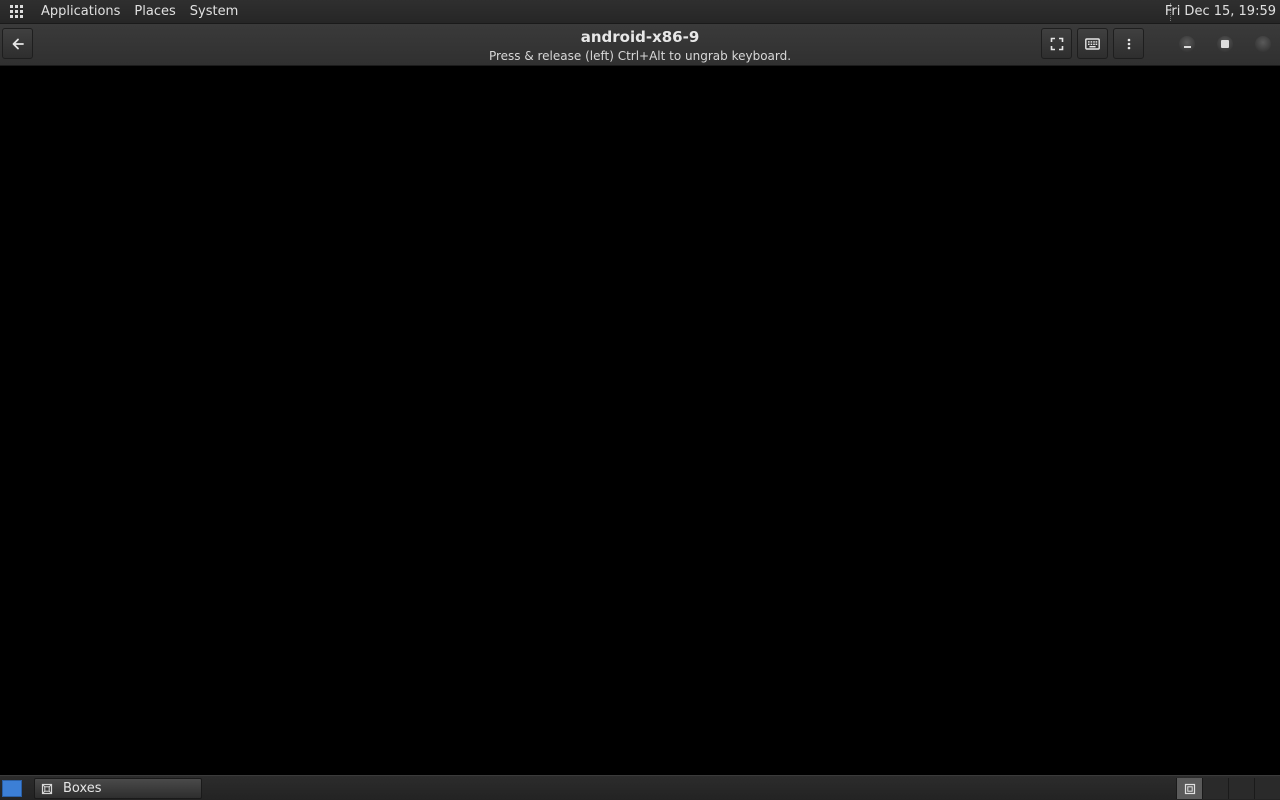  I want to click on applications-grid-icon, so click(17, 11).